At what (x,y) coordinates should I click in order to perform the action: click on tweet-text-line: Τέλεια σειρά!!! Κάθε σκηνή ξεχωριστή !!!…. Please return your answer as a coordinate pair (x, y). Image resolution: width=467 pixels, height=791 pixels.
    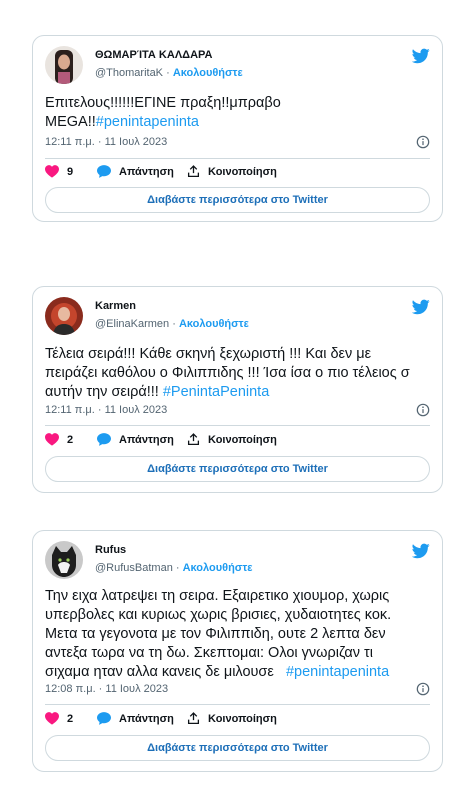
    Looking at the image, I should click on (208, 354).